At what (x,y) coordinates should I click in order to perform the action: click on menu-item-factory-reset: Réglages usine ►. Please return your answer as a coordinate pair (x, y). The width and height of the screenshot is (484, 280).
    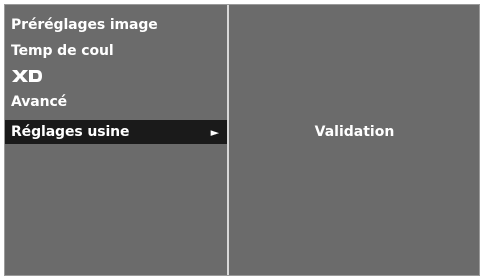
    Looking at the image, I should click on (116, 132).